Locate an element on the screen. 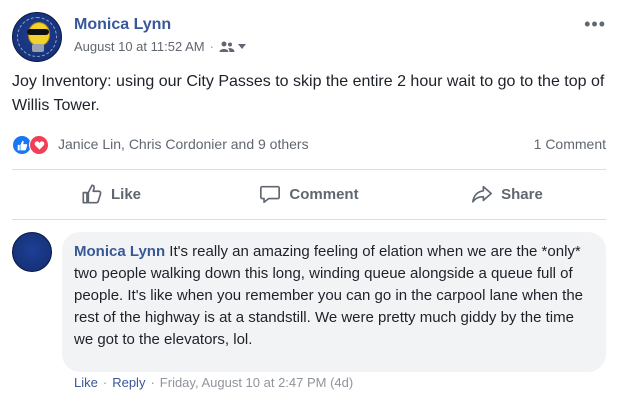 The image size is (618, 401). like-button: Like is located at coordinates (111, 194).